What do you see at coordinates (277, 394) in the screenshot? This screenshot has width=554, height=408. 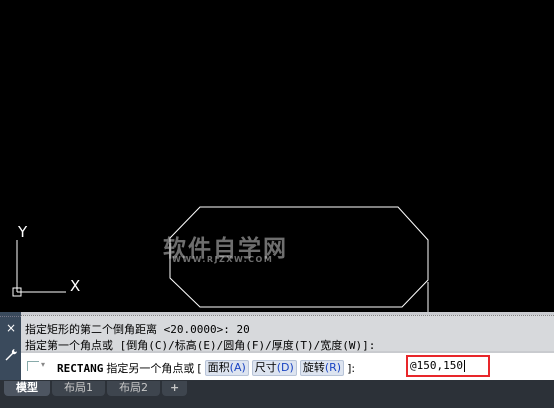 I see `layout-tab-bar: 模型 布局1 布局2 +` at bounding box center [277, 394].